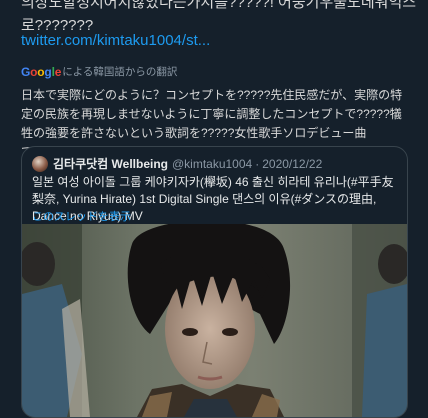 Image resolution: width=428 pixels, height=418 pixels. What do you see at coordinates (212, 163) in the screenshot?
I see `quoted-author-handle: @kimtaku1004` at bounding box center [212, 163].